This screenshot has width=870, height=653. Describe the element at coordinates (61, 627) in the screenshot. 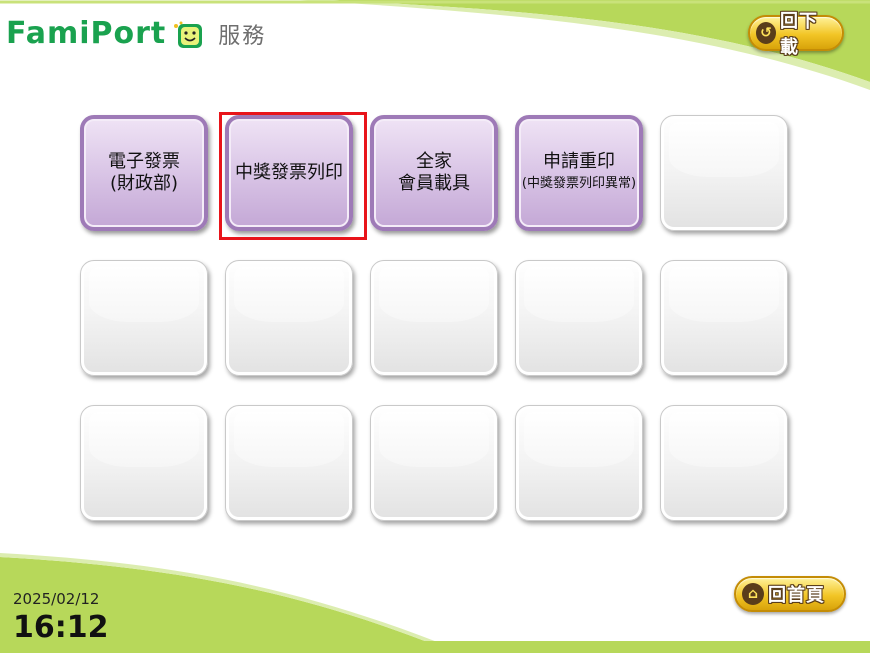

I see `footer-time: 16:12` at that location.